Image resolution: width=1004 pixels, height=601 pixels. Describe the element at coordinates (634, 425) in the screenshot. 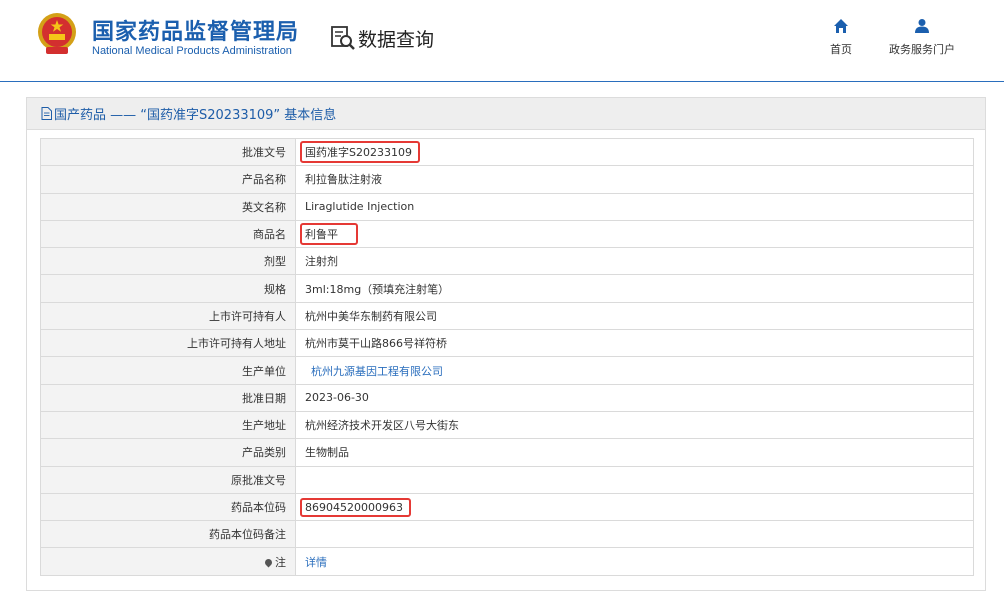

I see `production-address-value: 杭州经济技术开发区八号大街东` at that location.